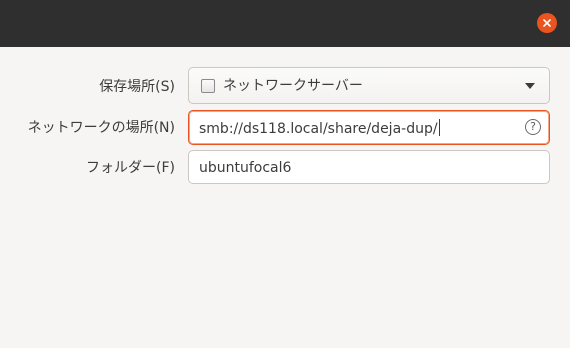  I want to click on network-location-value: smb://ds118.local/share/deja-dup/, so click(318, 129).